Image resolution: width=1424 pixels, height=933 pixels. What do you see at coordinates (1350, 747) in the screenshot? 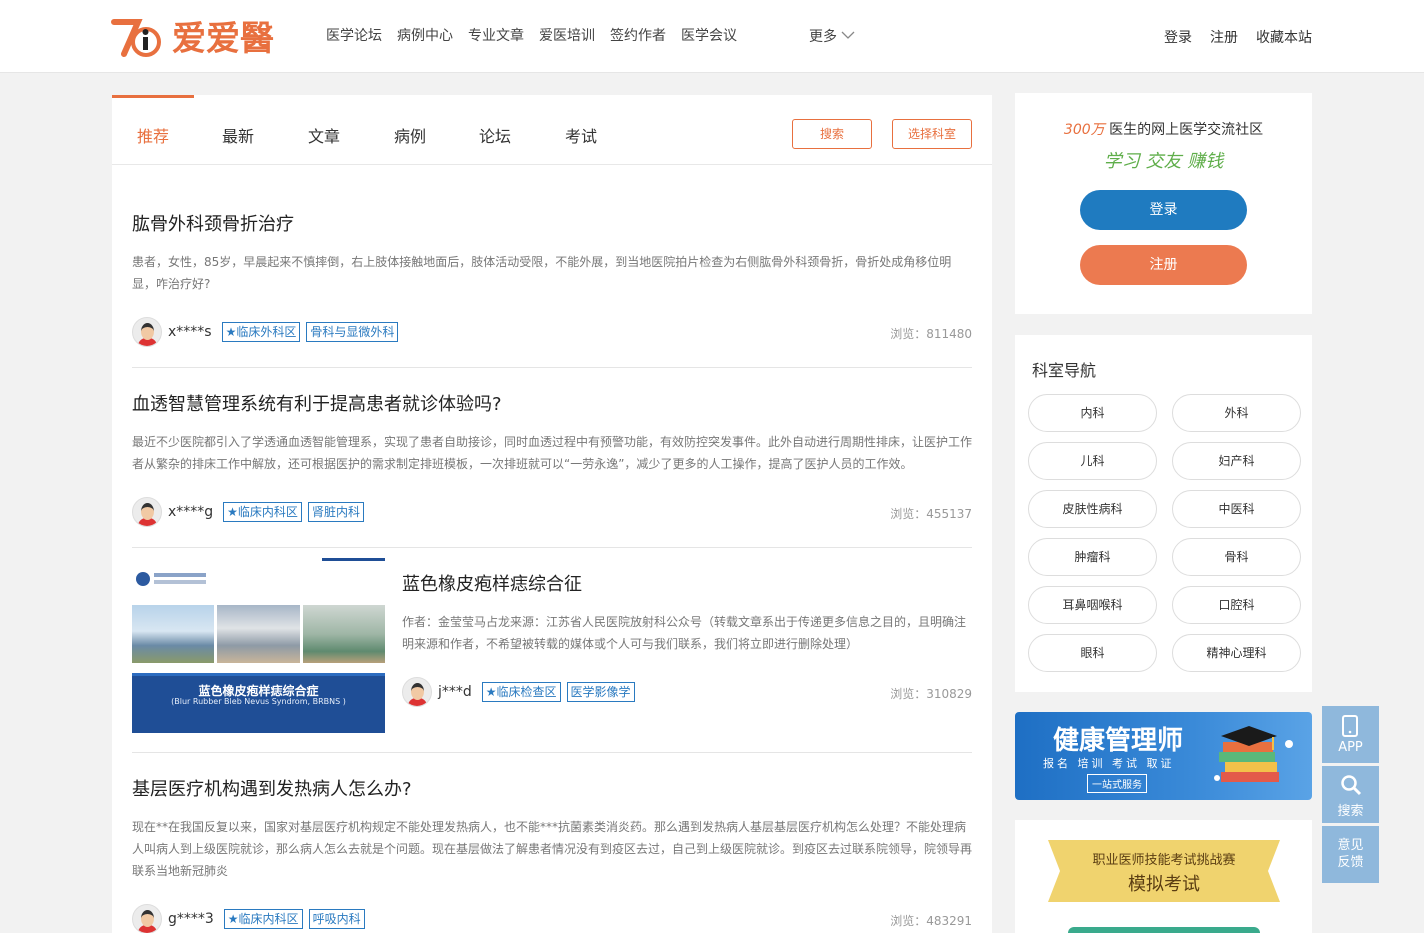
I see `app-label: APP` at bounding box center [1350, 747].